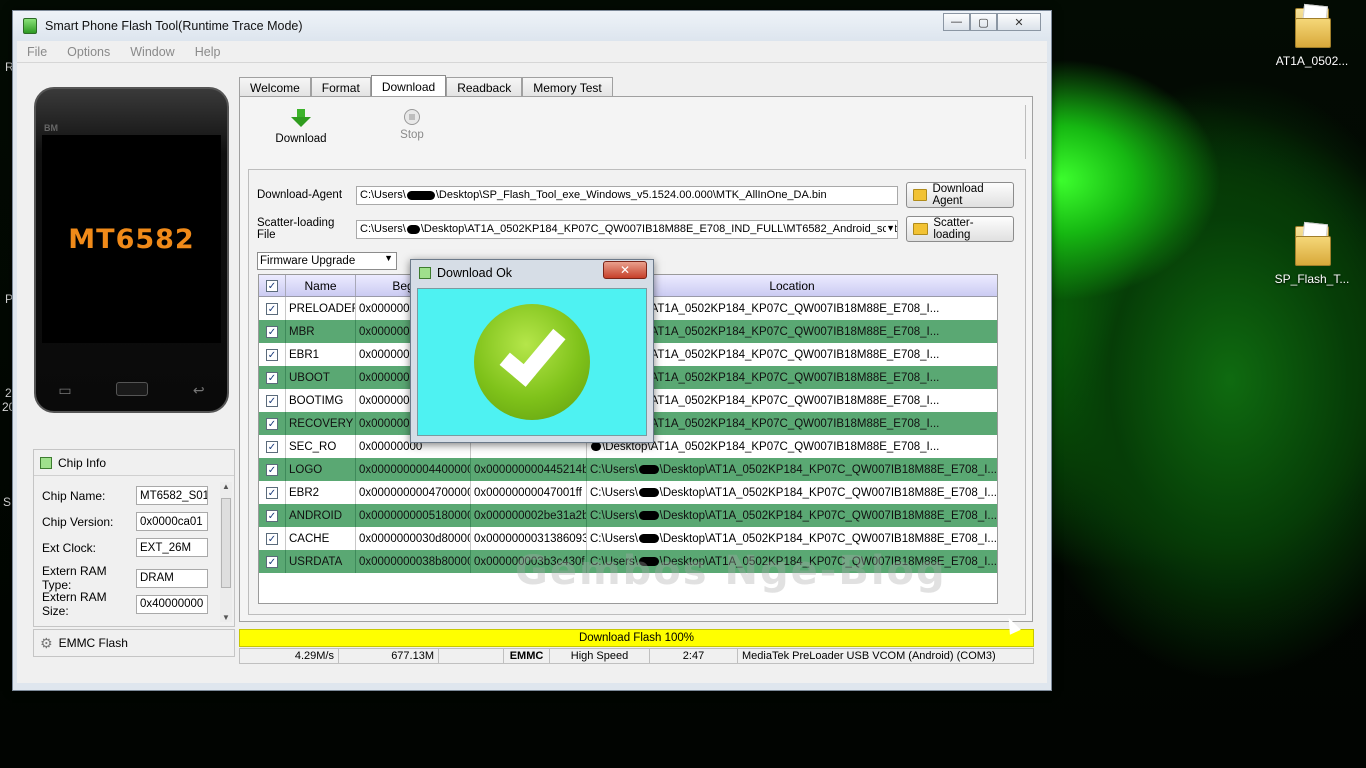  I want to click on download-button: Download, so click(301, 127).